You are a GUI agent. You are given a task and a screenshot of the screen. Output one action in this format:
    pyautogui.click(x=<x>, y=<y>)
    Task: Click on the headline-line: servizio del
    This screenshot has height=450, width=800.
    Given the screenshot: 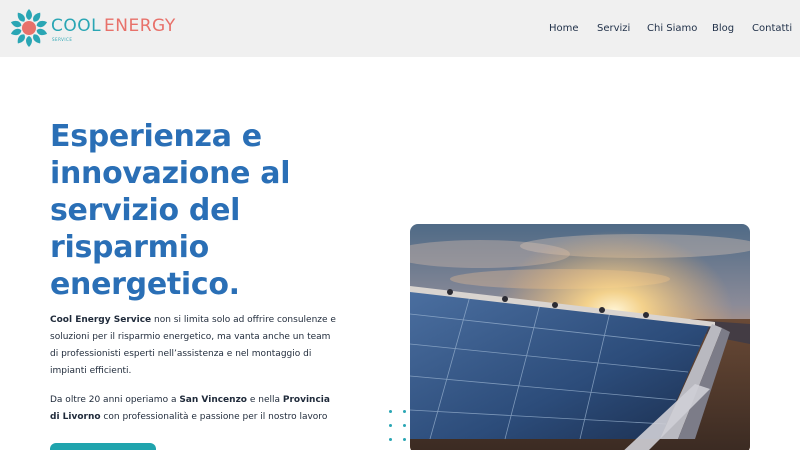 What is the action you would take?
    pyautogui.click(x=145, y=210)
    